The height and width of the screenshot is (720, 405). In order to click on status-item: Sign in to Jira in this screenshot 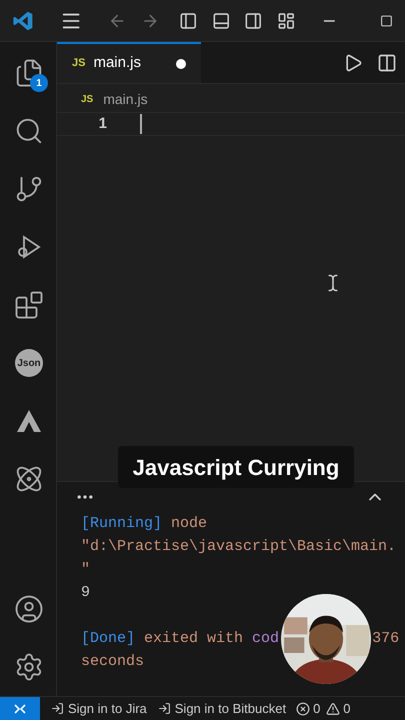, I will do `click(99, 708)`.